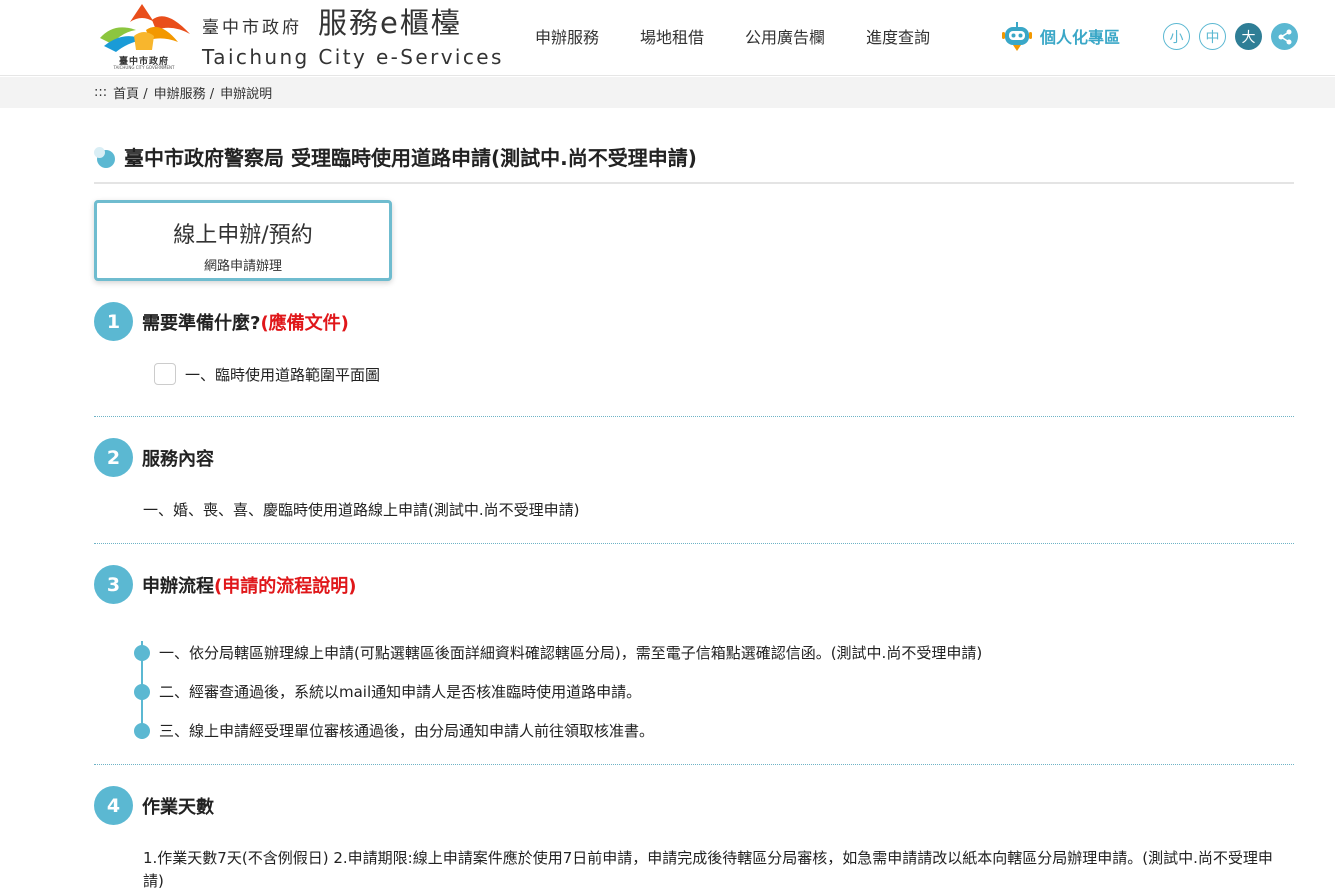 The image size is (1335, 890). Describe the element at coordinates (785, 36) in the screenshot. I see `nav-public-ads: 公用廣告欄` at that location.